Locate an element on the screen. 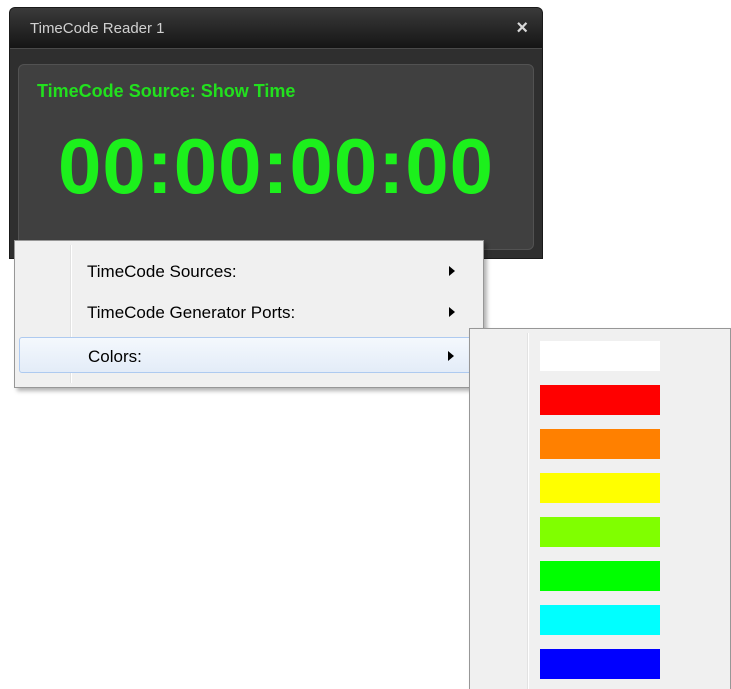 Image resolution: width=731 pixels, height=689 pixels. menu-item-timecode-generator-ports: TimeCode Generator Ports: is located at coordinates (248, 312).